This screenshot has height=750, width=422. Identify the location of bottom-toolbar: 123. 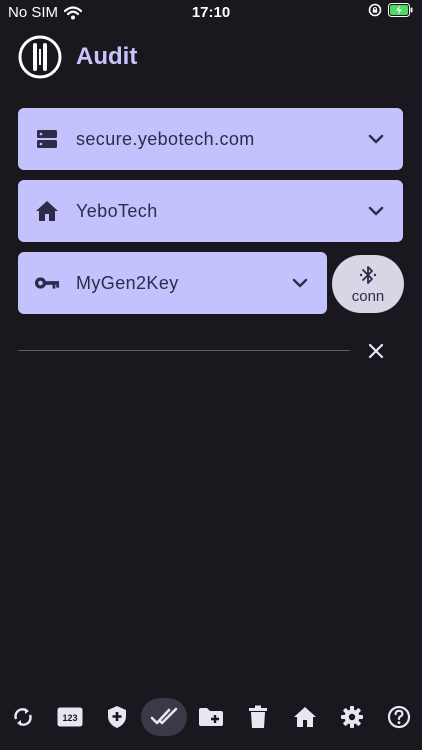
(211, 717).